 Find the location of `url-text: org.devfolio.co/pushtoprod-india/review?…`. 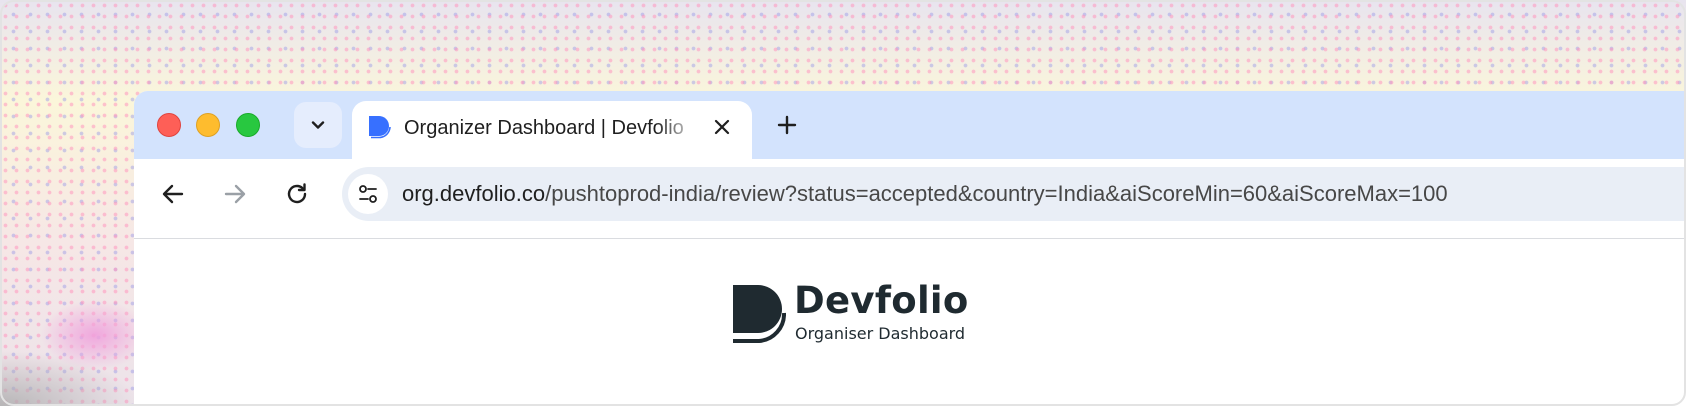

url-text: org.devfolio.co/pushtoprod-india/review?… is located at coordinates (925, 194).